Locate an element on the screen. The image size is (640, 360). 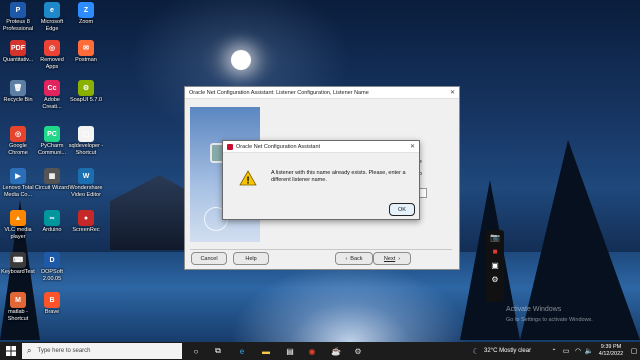
desktop-icon: ⌨ KeyboardTest is located at coordinates (18, 264).